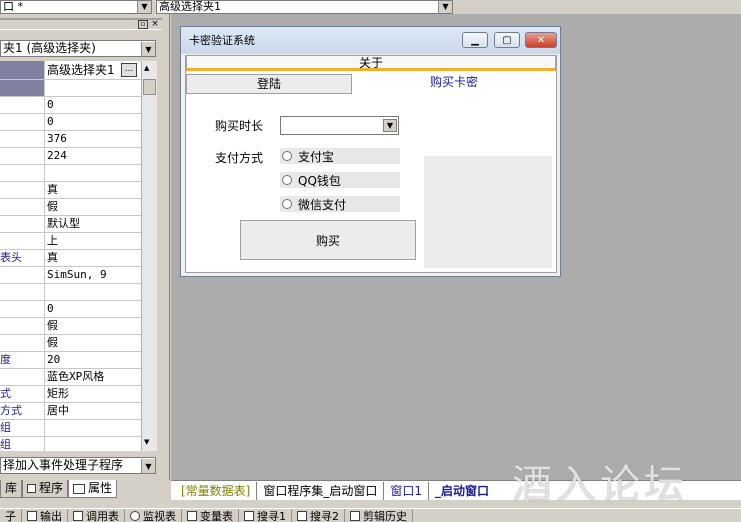 This screenshot has width=741, height=522. Describe the element at coordinates (78, 241) in the screenshot. I see `property-row: 上` at that location.